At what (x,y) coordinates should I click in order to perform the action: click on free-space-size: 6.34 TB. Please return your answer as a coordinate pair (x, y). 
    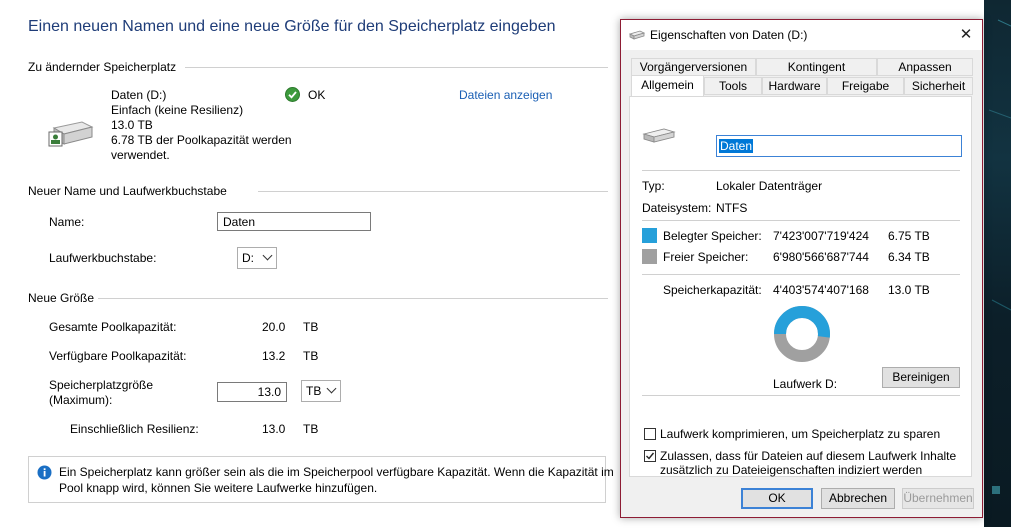
    Looking at the image, I should click on (909, 257).